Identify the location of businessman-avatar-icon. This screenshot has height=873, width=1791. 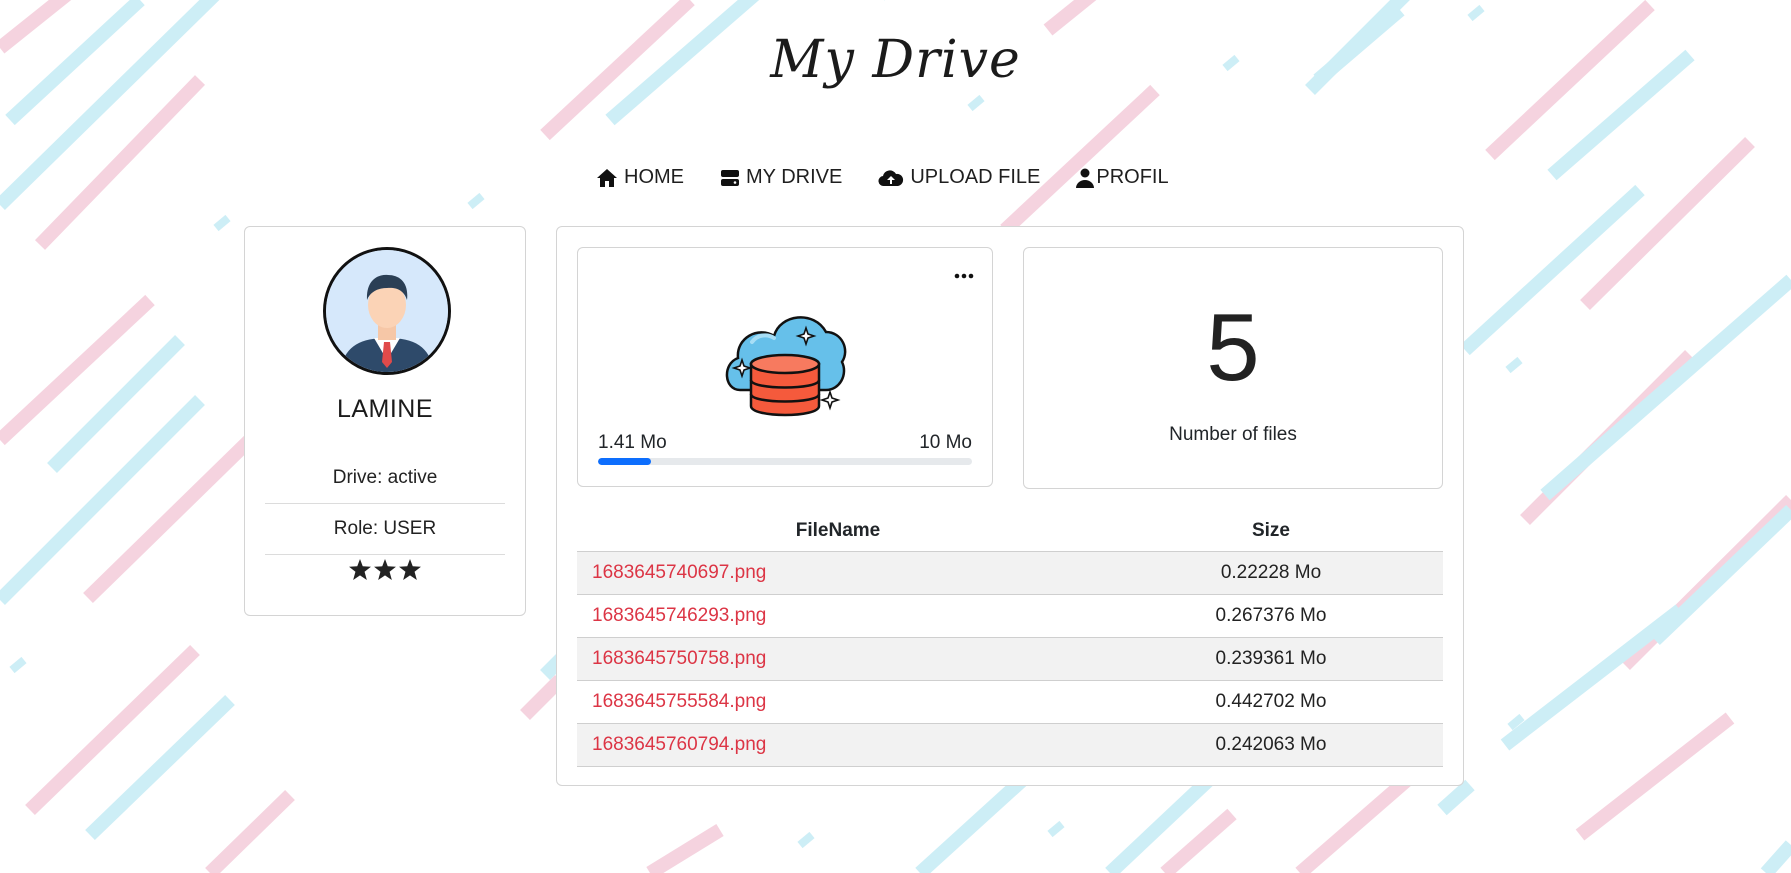
(387, 311).